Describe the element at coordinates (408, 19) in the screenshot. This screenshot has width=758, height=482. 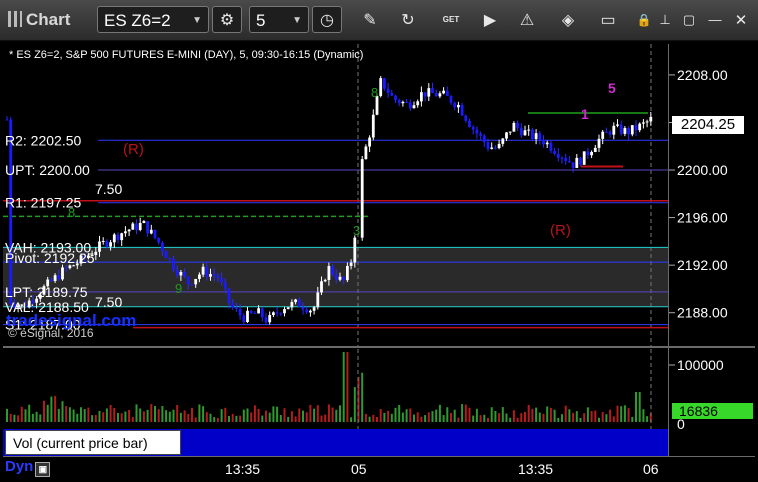
I see `refresh-icon: ↻` at that location.